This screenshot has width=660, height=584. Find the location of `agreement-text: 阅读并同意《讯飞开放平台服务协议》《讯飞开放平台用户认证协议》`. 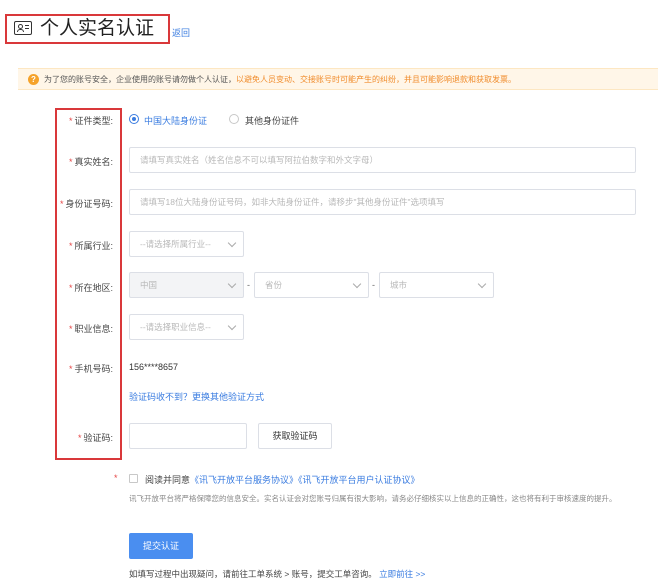

agreement-text: 阅读并同意《讯飞开放平台服务协议》《讯飞开放平台用户认证协议》 is located at coordinates (282, 480).